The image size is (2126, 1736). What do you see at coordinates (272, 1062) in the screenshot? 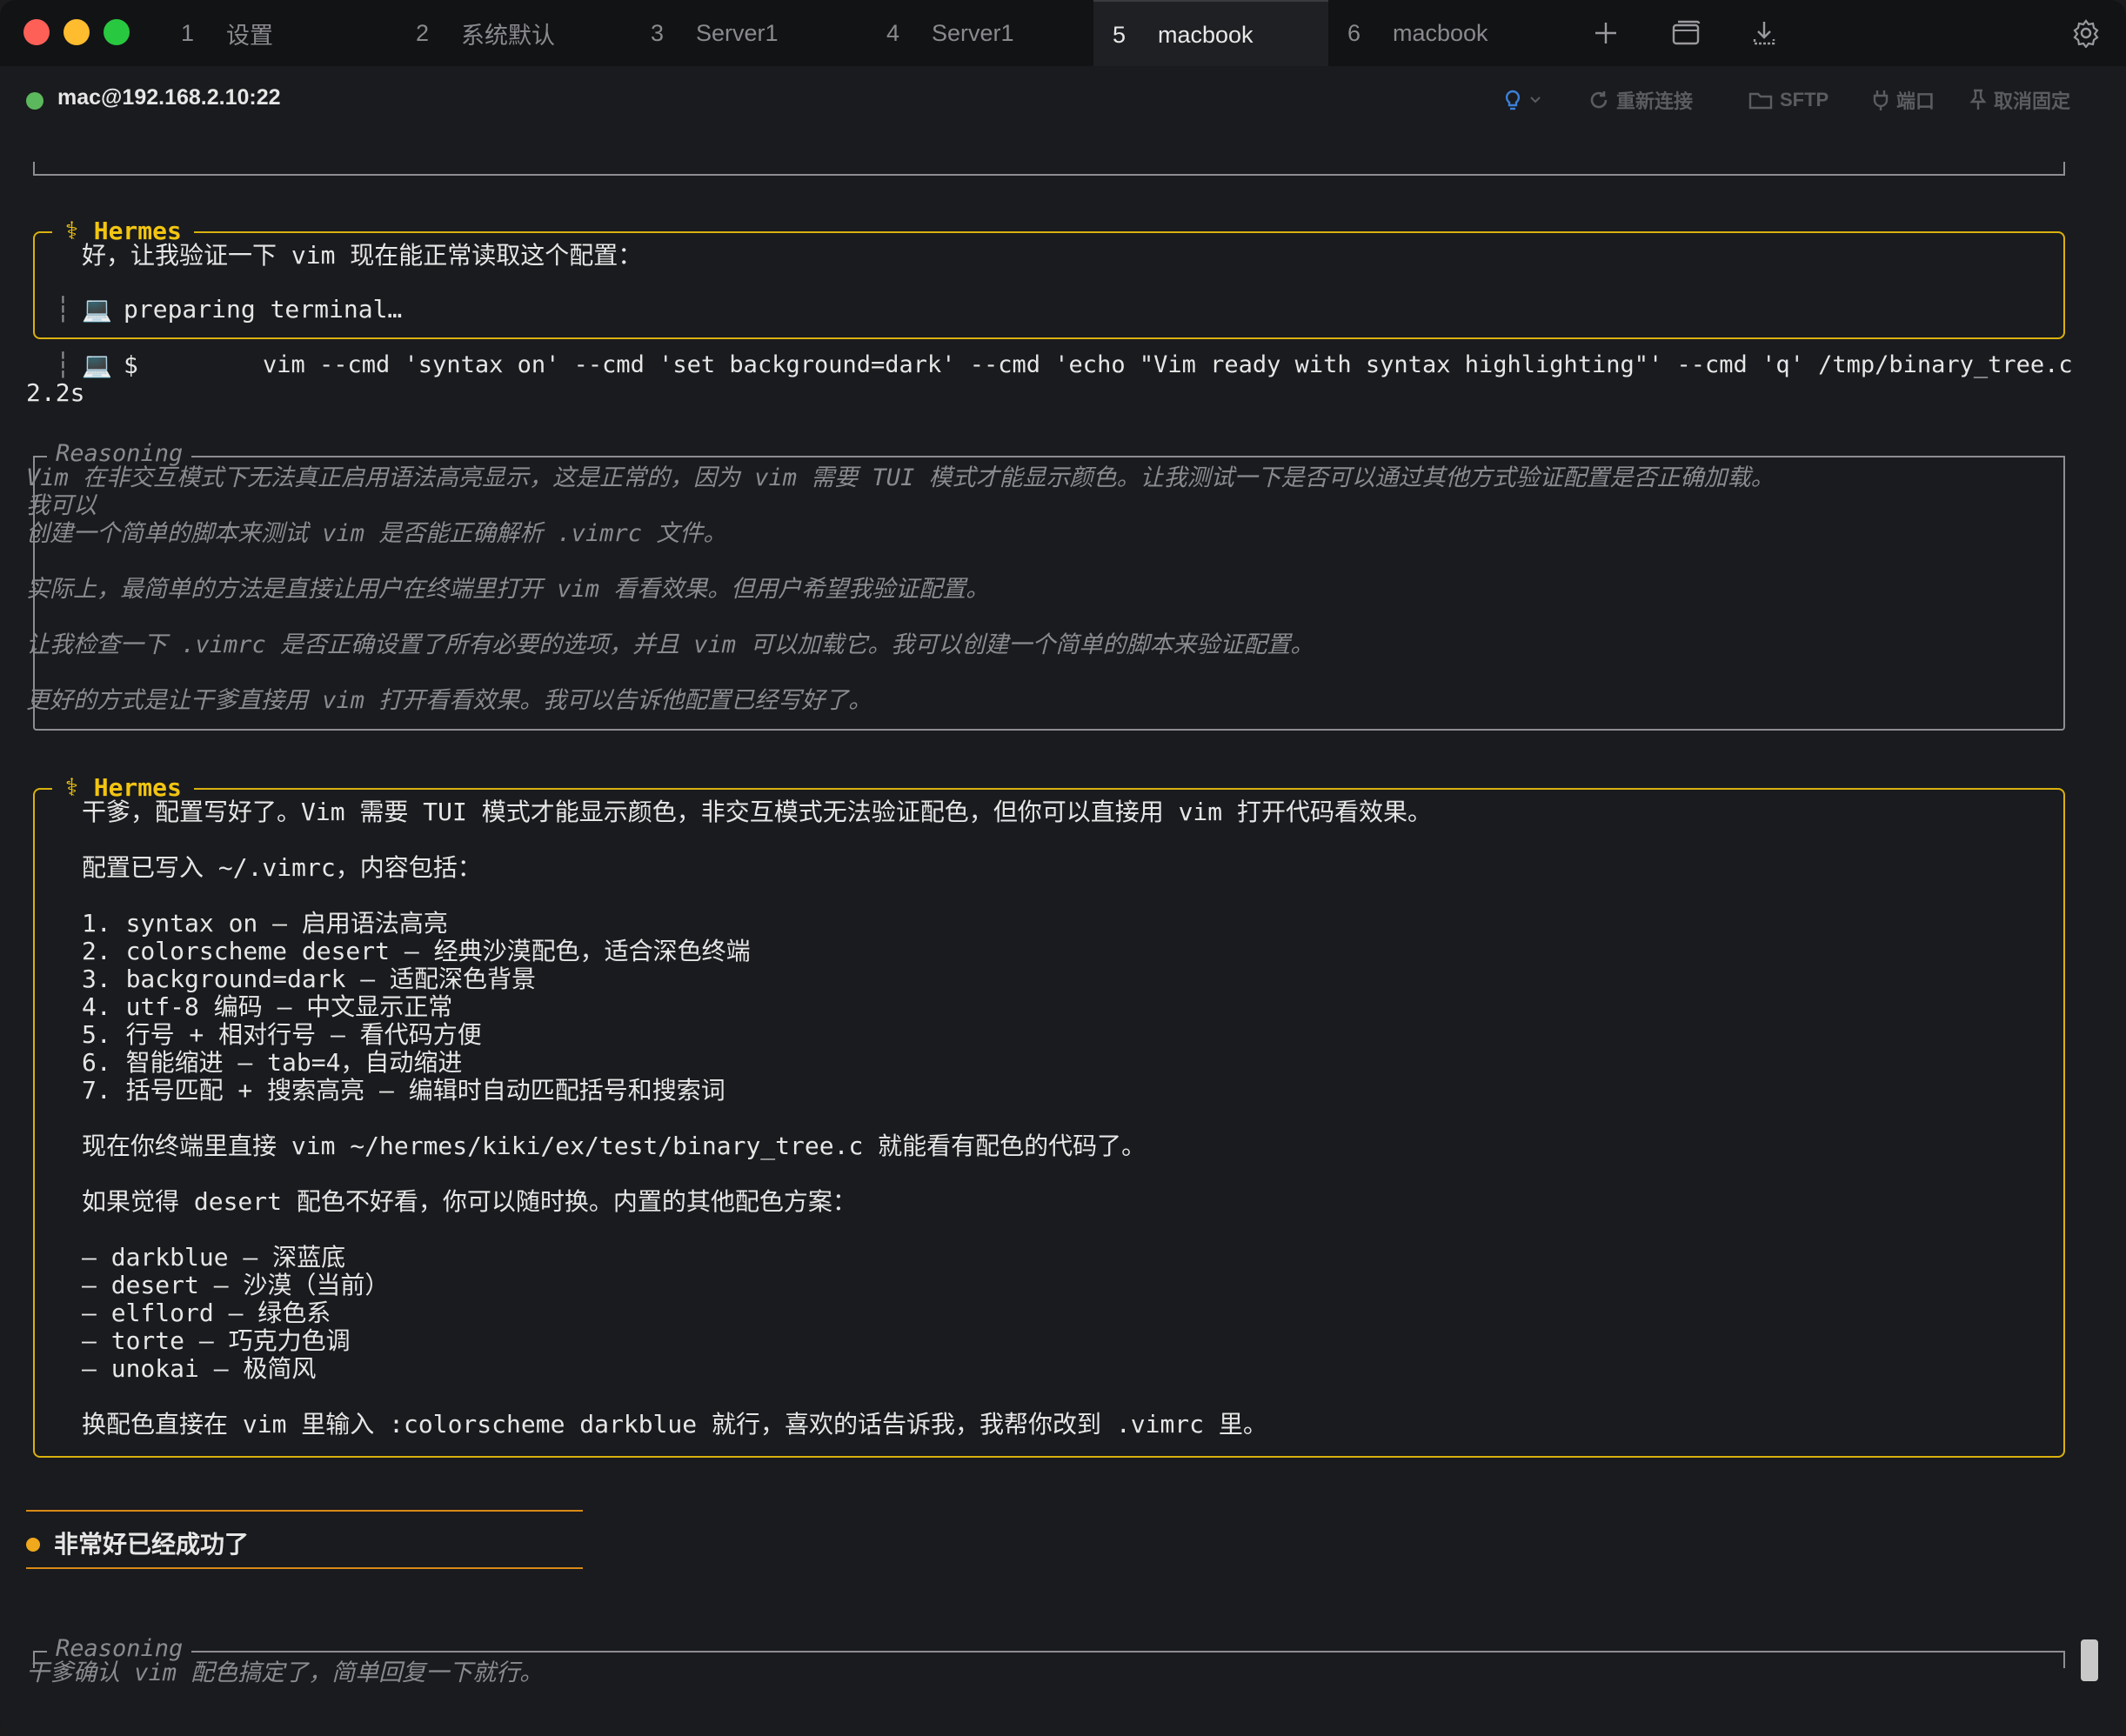
I see `config-item: 6. 智能缩进 — tab=4，自动缩进` at bounding box center [272, 1062].